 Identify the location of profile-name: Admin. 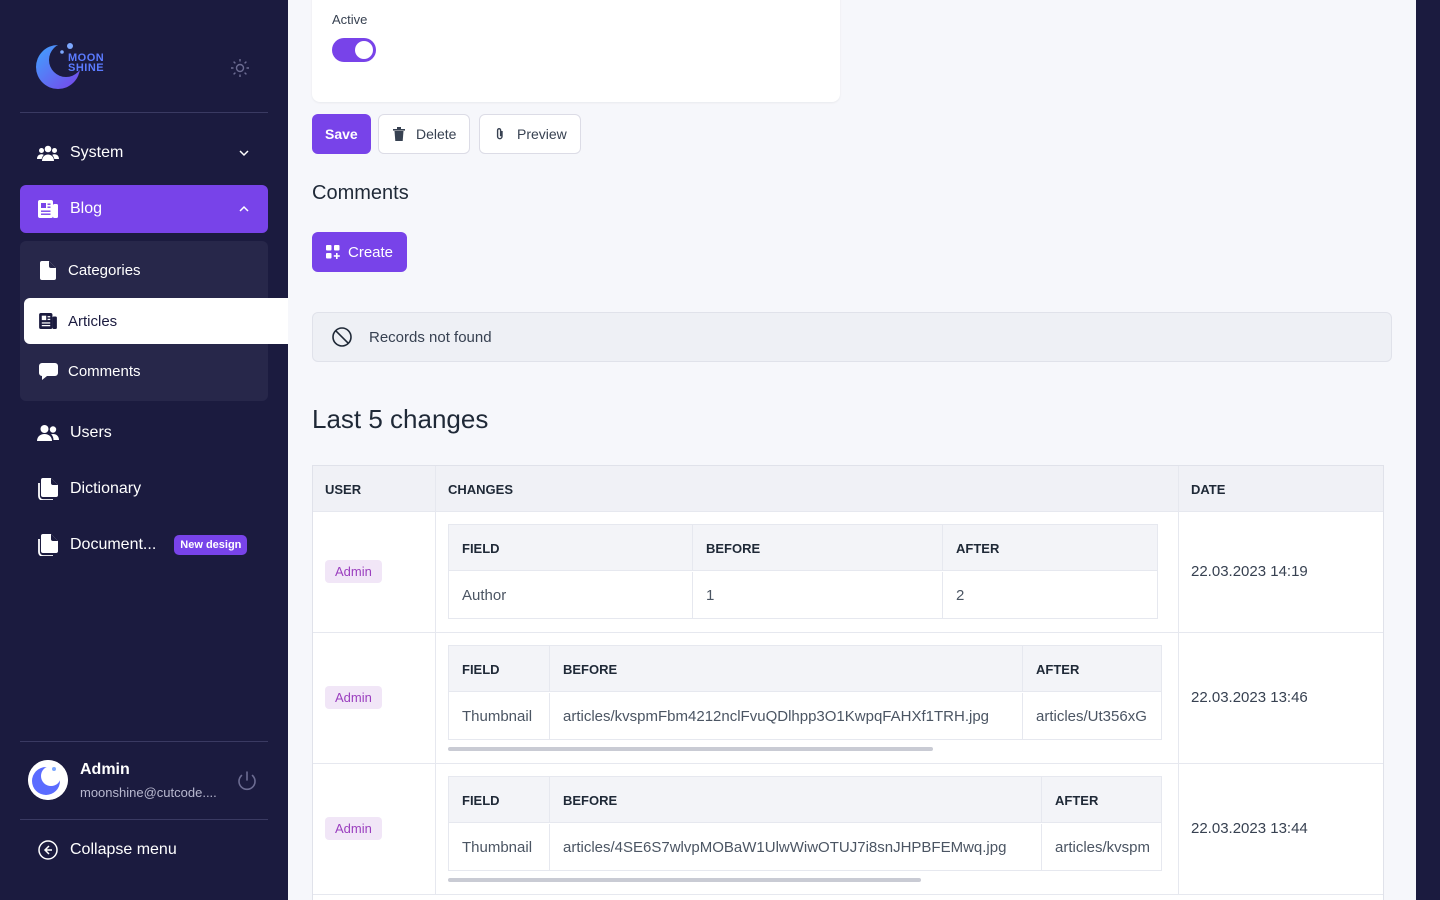
(105, 769).